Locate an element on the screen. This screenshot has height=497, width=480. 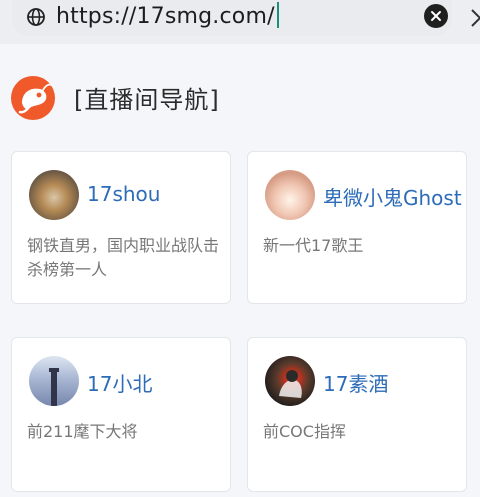
streamer-card: 17素酒 前COC指挥 is located at coordinates (357, 414).